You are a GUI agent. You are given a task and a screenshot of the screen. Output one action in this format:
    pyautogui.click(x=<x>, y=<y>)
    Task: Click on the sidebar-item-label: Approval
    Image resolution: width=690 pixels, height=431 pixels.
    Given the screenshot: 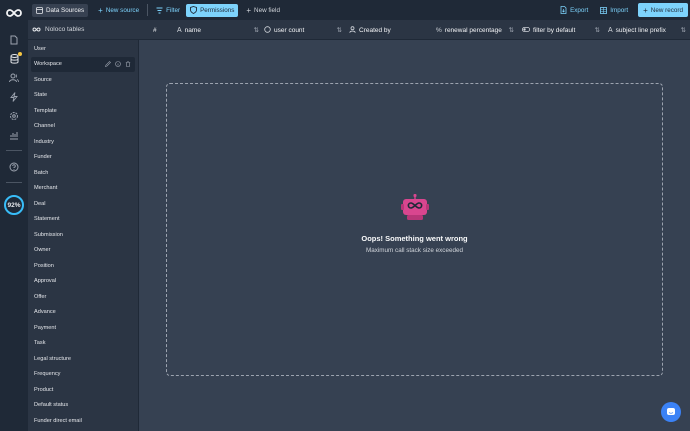 What is the action you would take?
    pyautogui.click(x=45, y=281)
    